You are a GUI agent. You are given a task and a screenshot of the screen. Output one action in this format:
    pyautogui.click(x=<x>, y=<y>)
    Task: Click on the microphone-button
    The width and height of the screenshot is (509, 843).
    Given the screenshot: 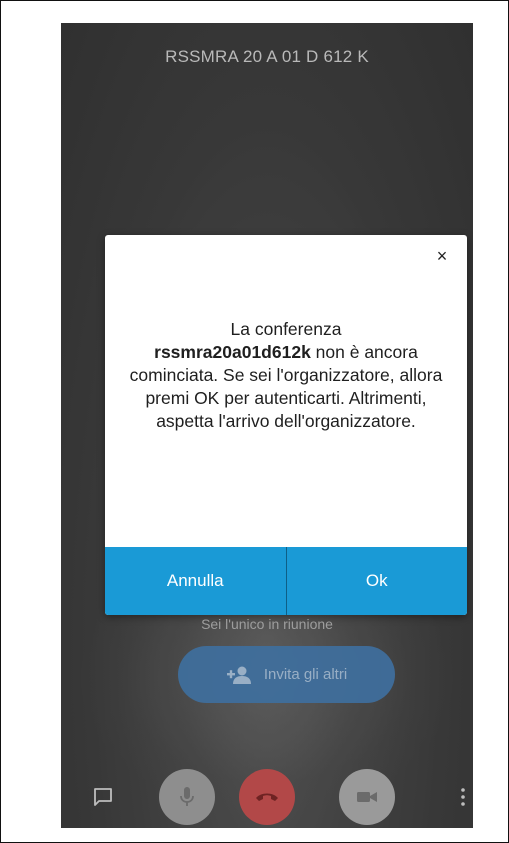 What is the action you would take?
    pyautogui.click(x=187, y=797)
    